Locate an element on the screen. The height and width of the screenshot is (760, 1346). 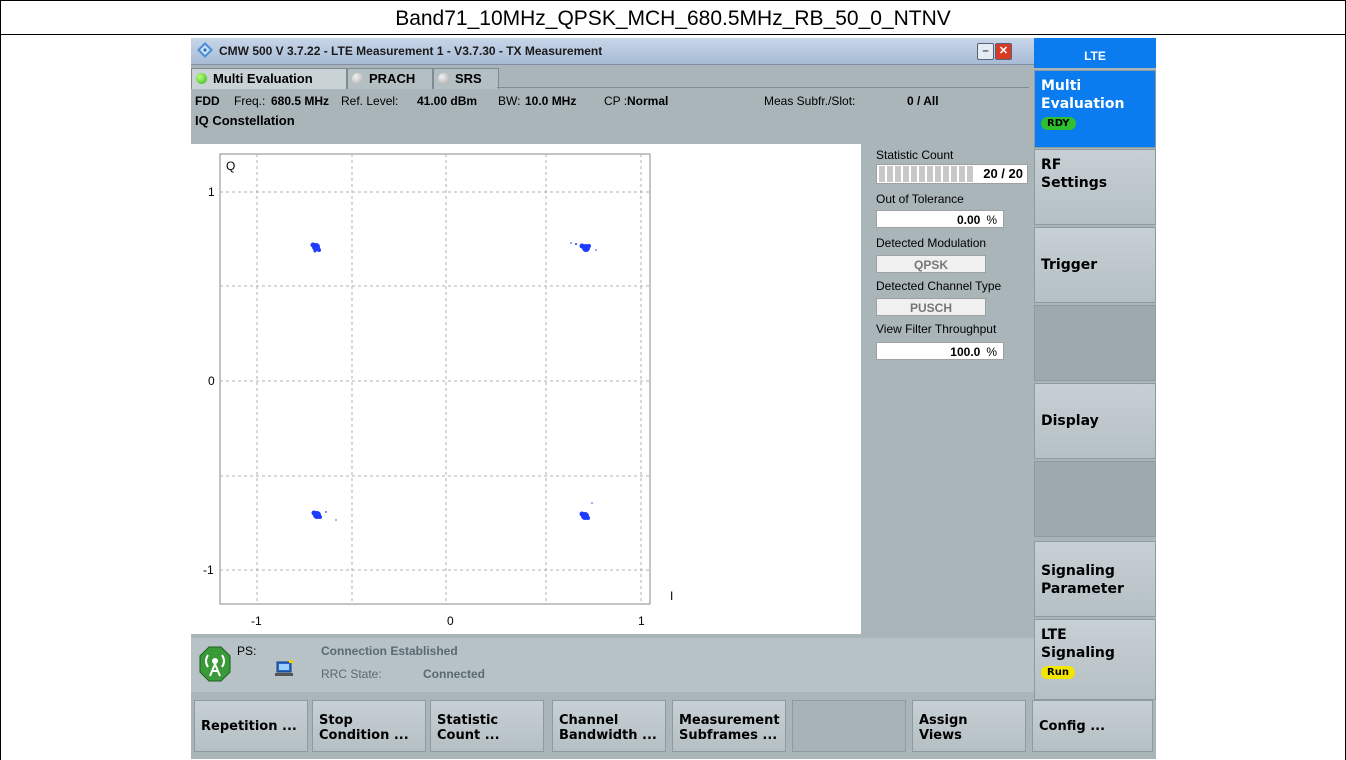
lte-signaling-button: LTE Signaling Run is located at coordinates (1095, 659).